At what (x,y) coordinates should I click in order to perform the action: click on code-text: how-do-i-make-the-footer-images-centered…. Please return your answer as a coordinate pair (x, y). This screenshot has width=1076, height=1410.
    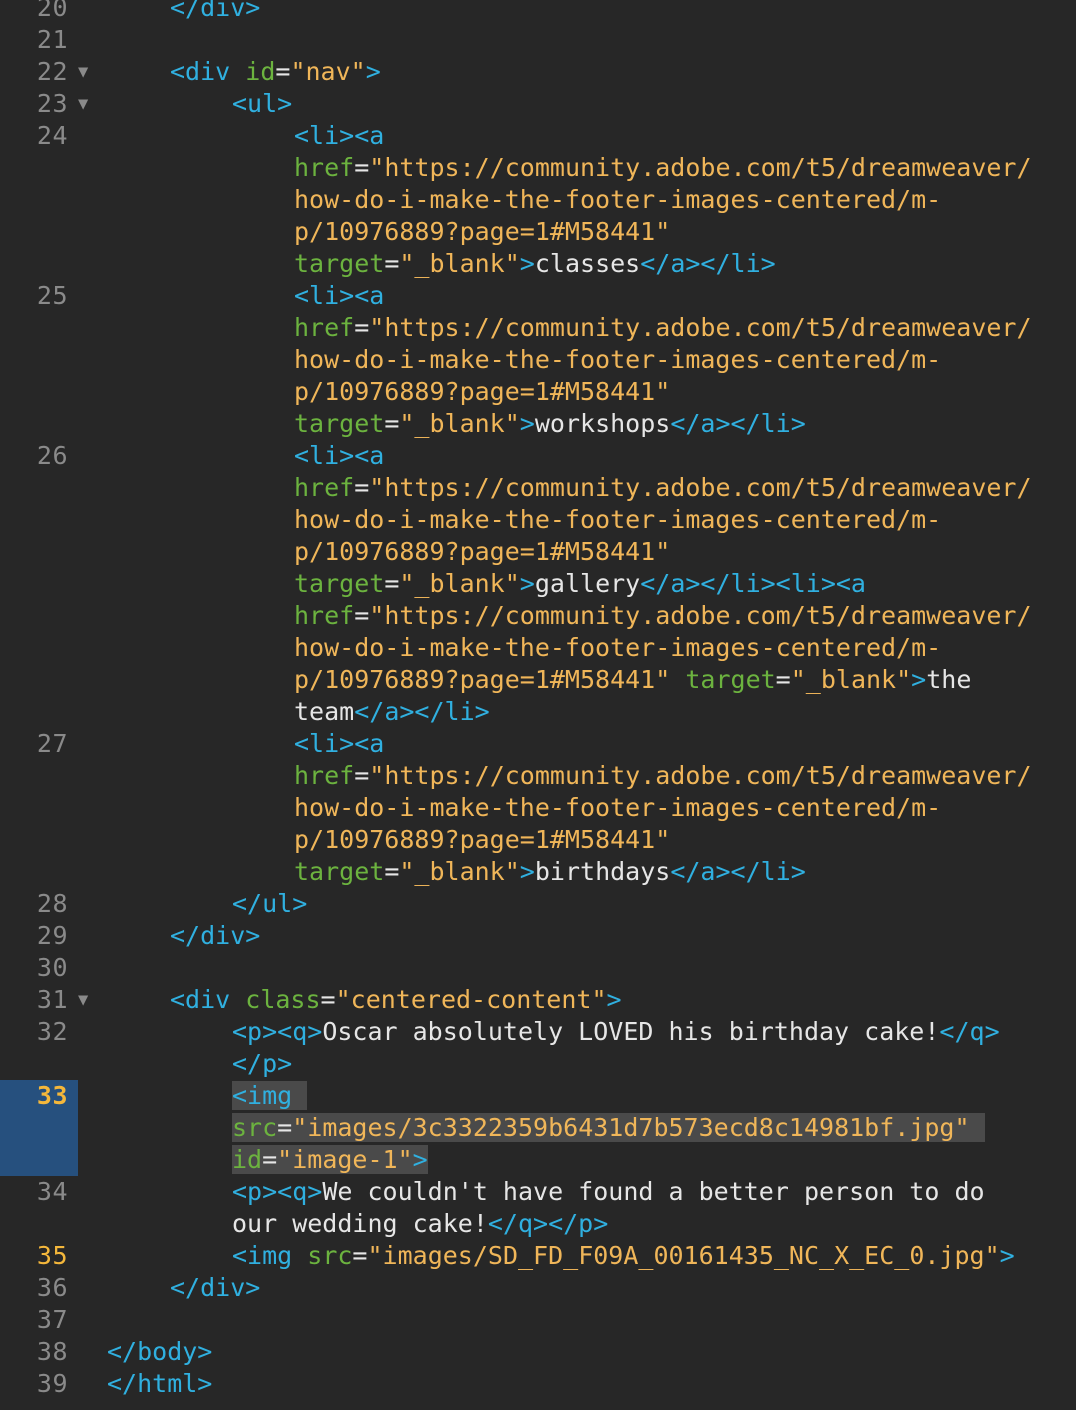
    Looking at the image, I should click on (617, 808).